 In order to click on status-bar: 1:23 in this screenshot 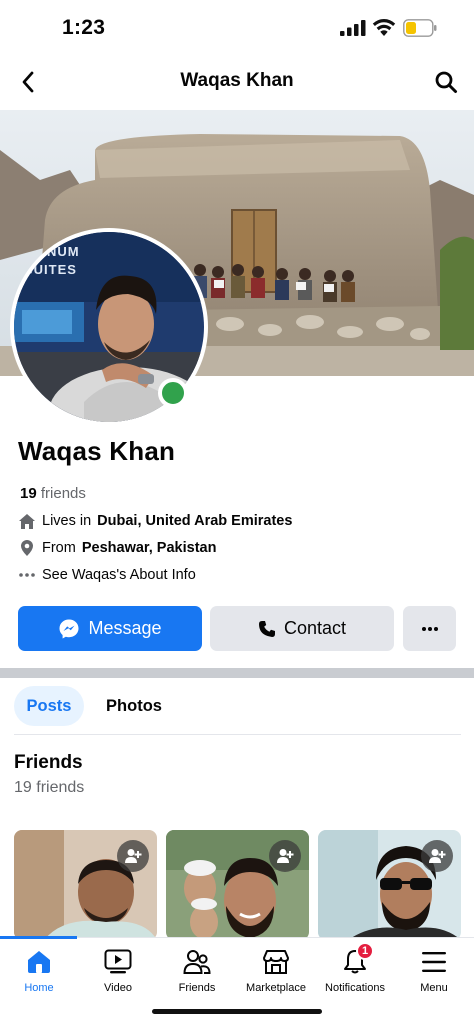, I will do `click(237, 28)`.